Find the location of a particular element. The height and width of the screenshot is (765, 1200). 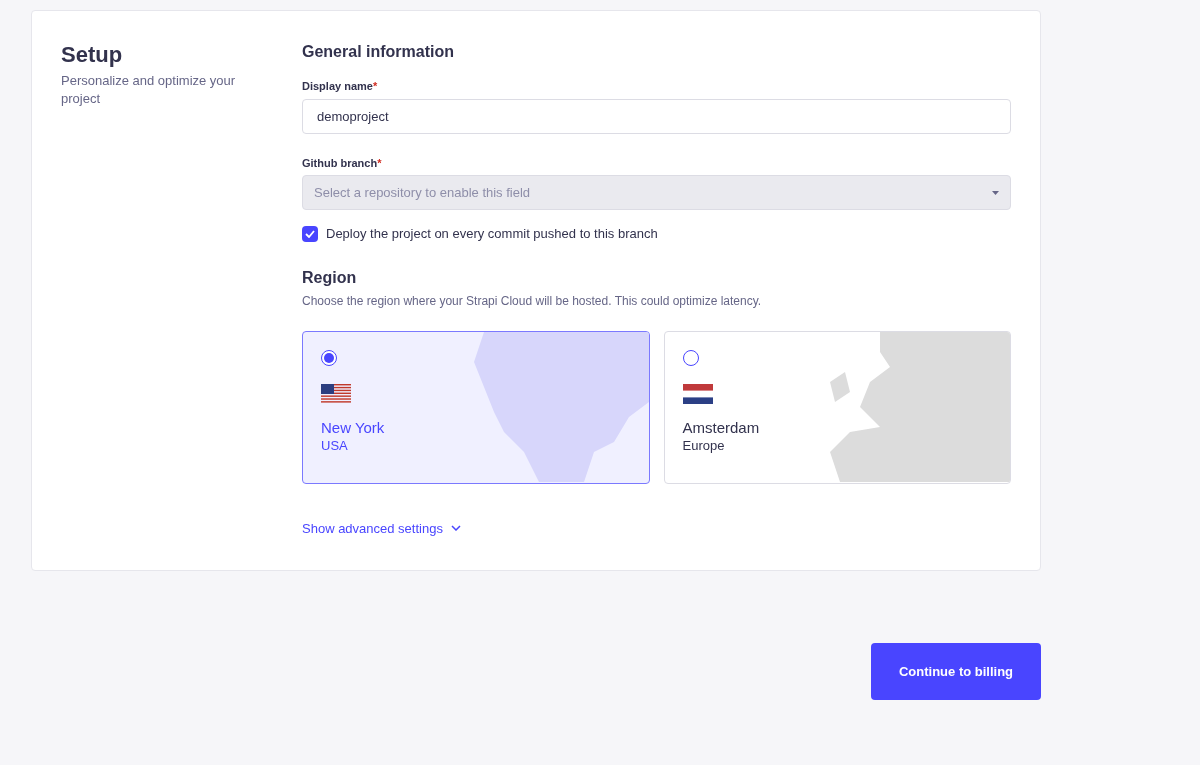

chevron-down-icon is located at coordinates (455, 528).